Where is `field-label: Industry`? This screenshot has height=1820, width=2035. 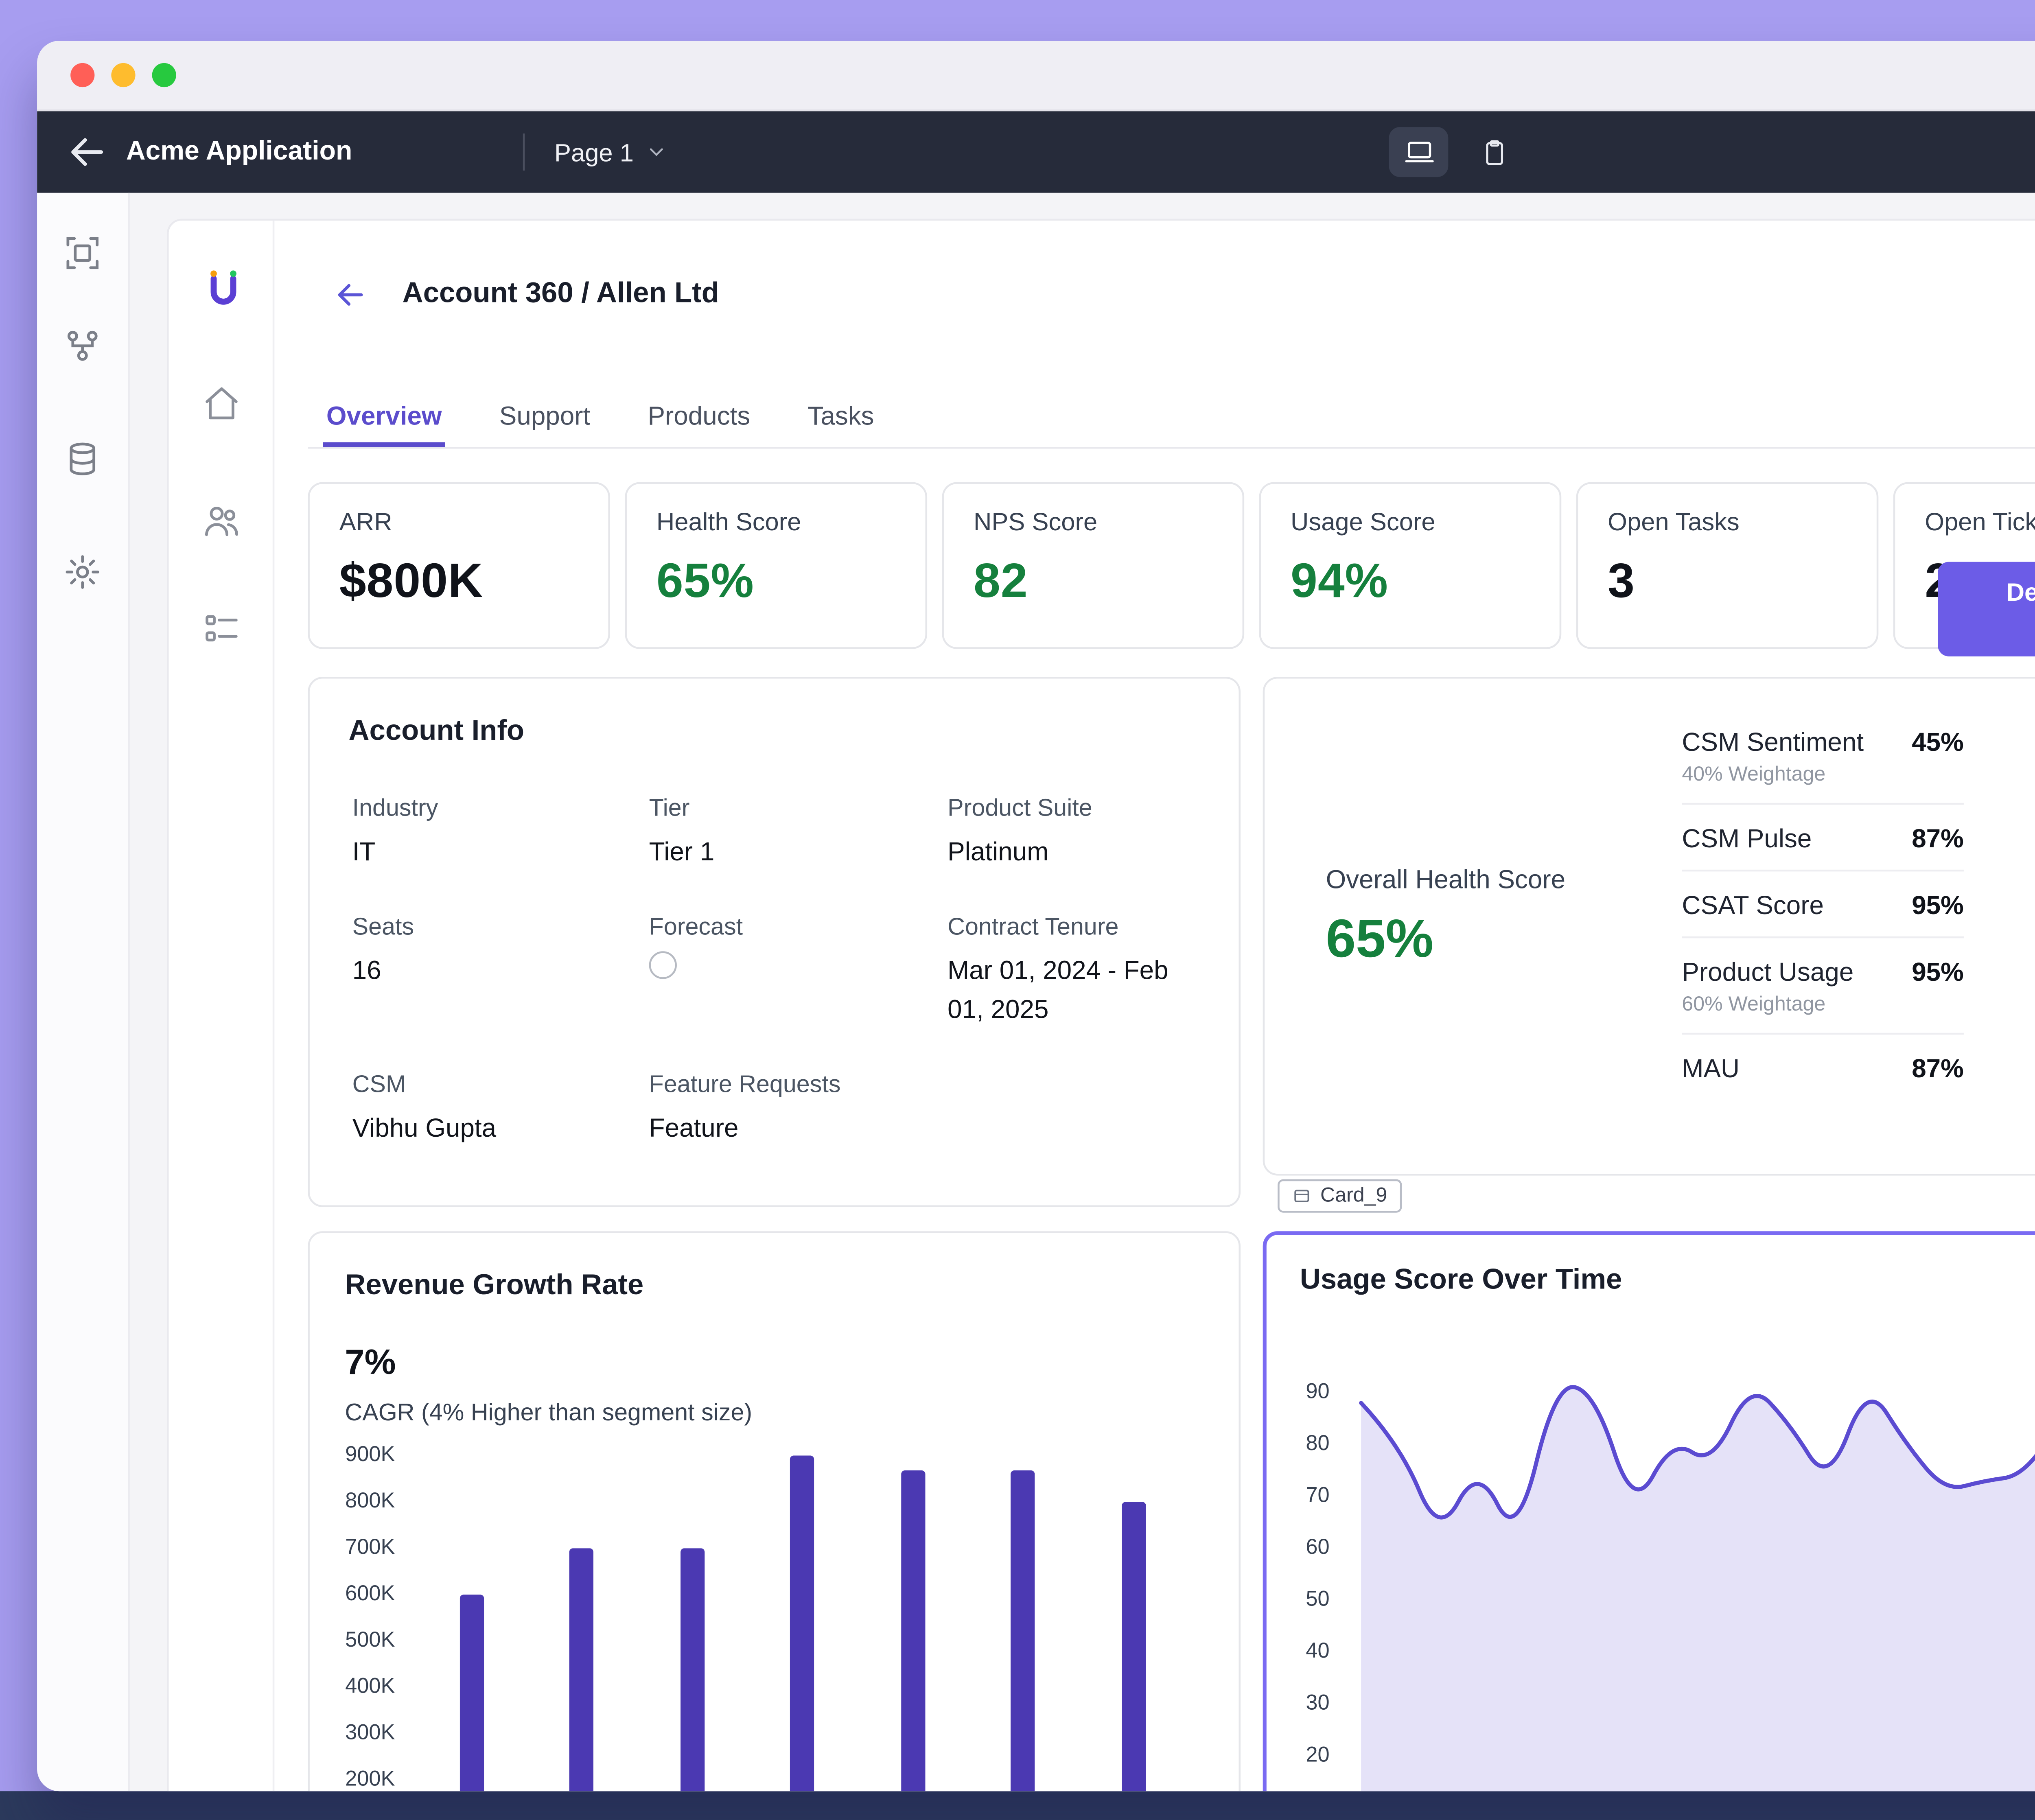
field-label: Industry is located at coordinates (395, 808).